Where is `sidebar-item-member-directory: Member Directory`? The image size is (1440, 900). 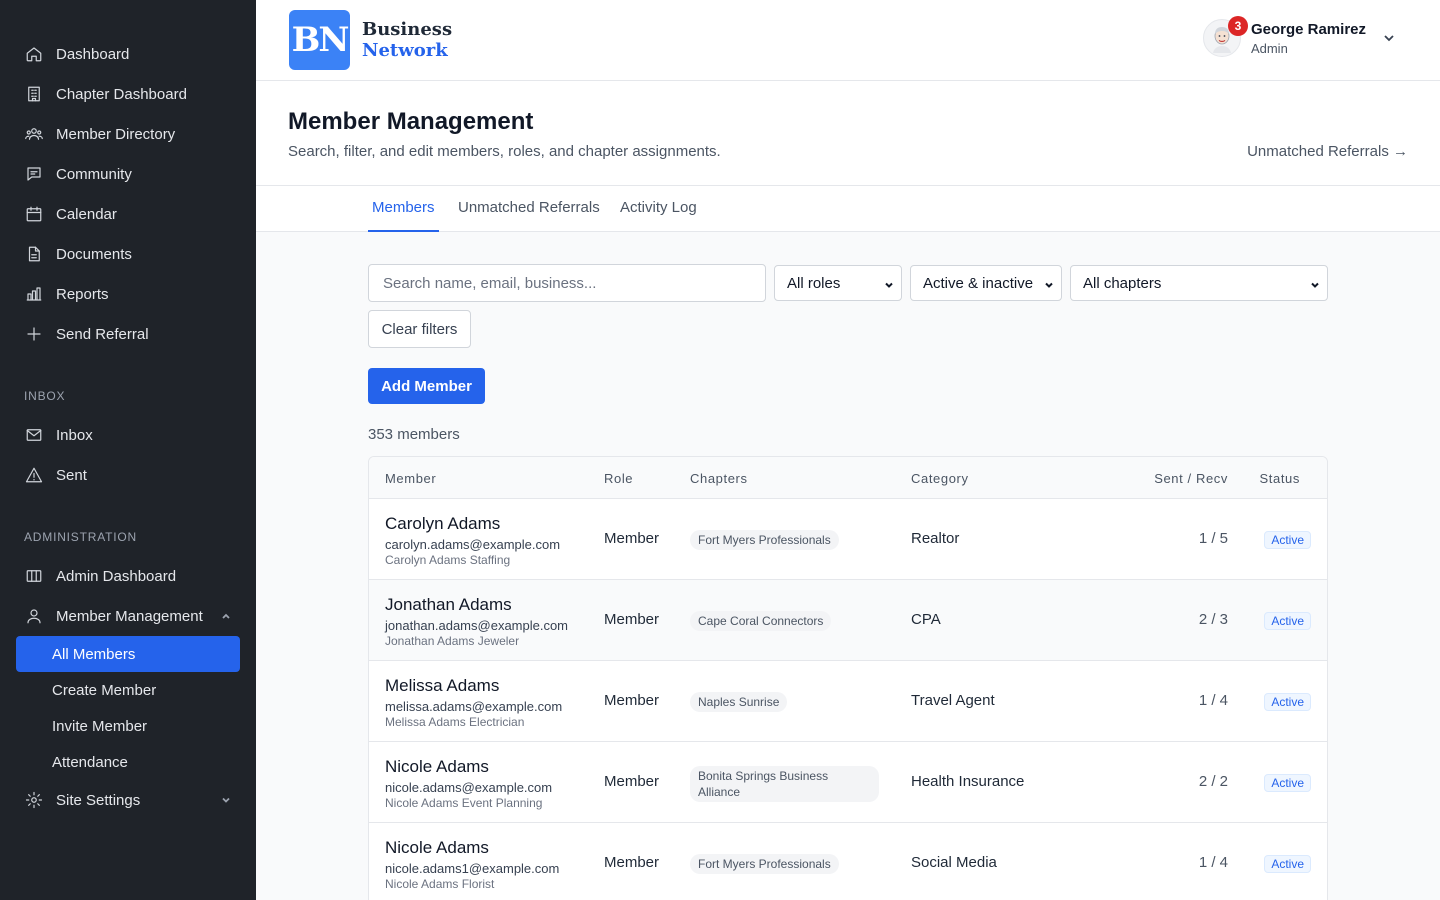 sidebar-item-member-directory: Member Directory is located at coordinates (128, 134).